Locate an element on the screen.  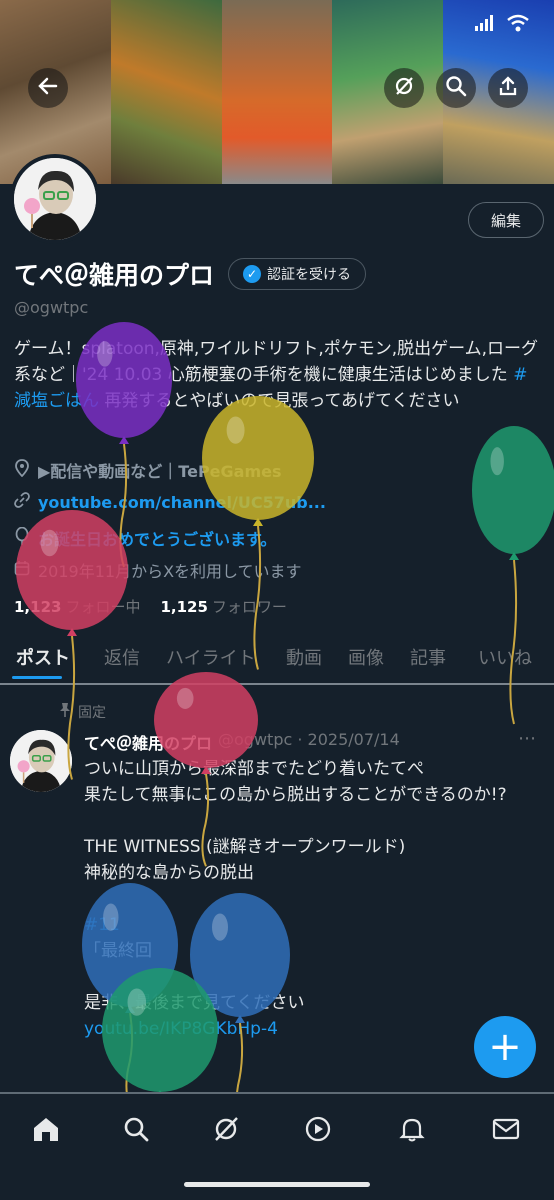
get-verified-button: ✓ 認証を受ける is located at coordinates (297, 274).